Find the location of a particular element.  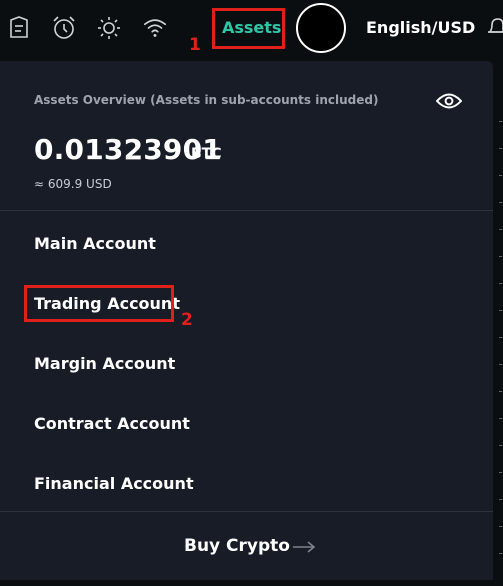

avatar is located at coordinates (321, 28).